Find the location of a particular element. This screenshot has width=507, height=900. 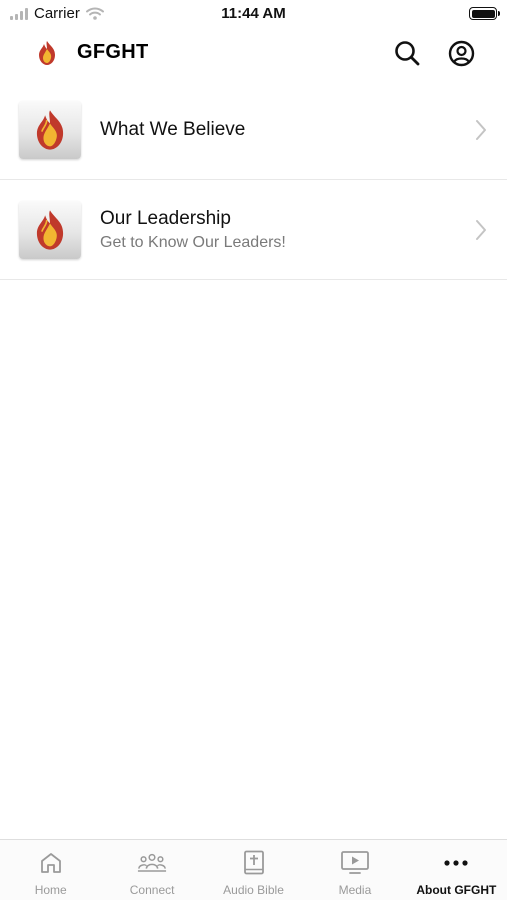

tab-label: Media is located at coordinates (355, 890).